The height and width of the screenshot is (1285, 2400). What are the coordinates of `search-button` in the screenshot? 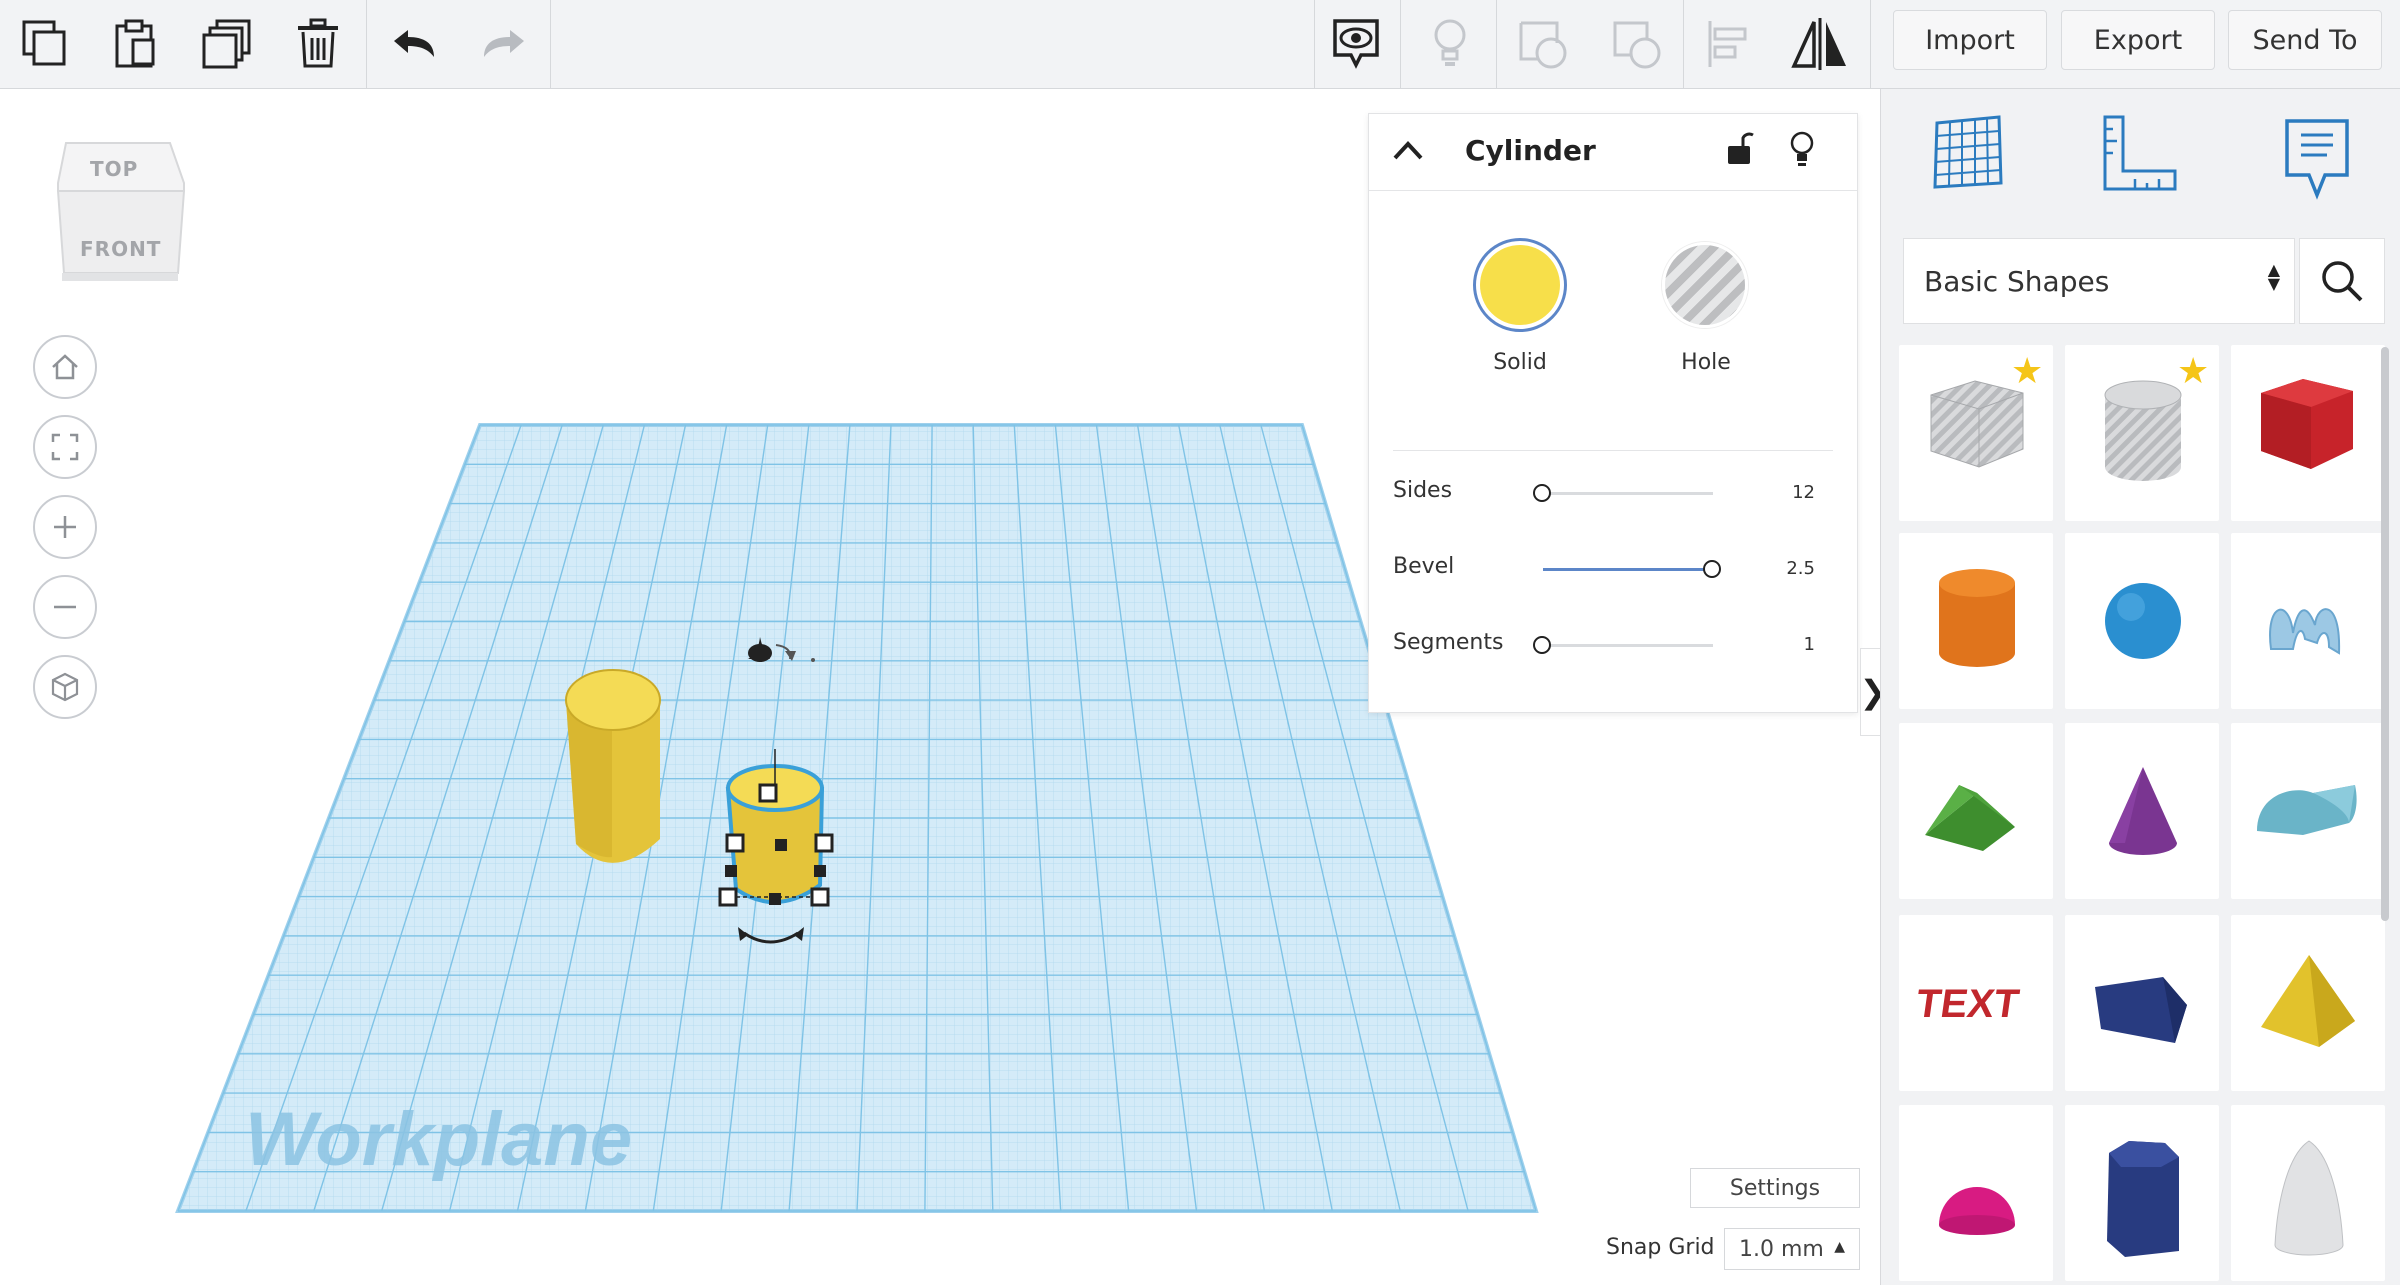 It's located at (2342, 281).